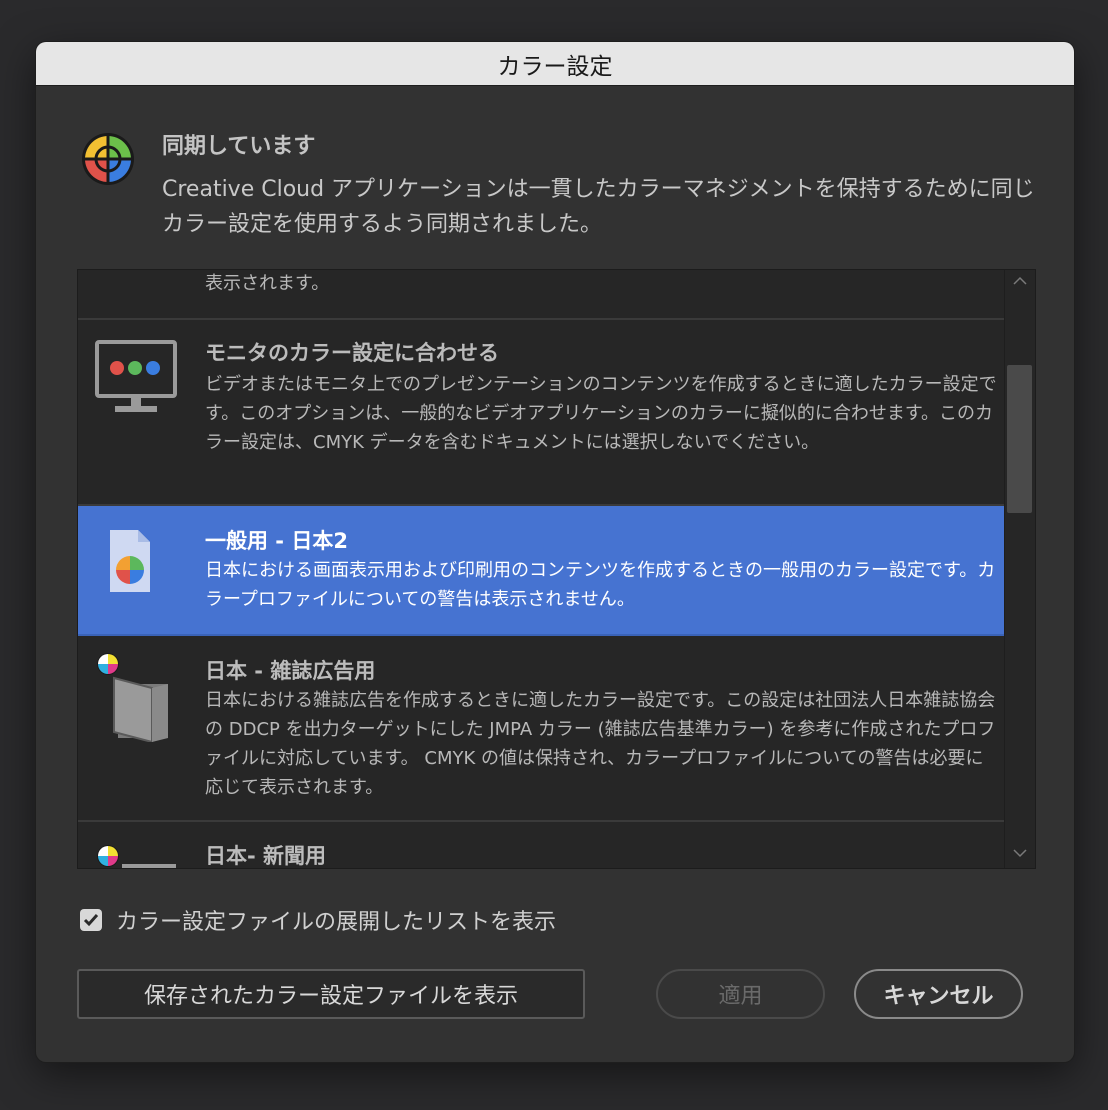 This screenshot has width=1108, height=1110. Describe the element at coordinates (266, 856) in the screenshot. I see `item-title: 日本- 新聞用` at that location.